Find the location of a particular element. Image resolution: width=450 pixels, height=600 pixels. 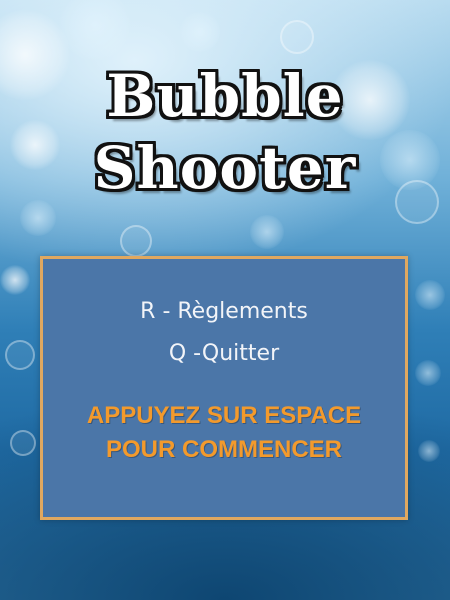

rules-option: R - Règlements is located at coordinates (224, 311).